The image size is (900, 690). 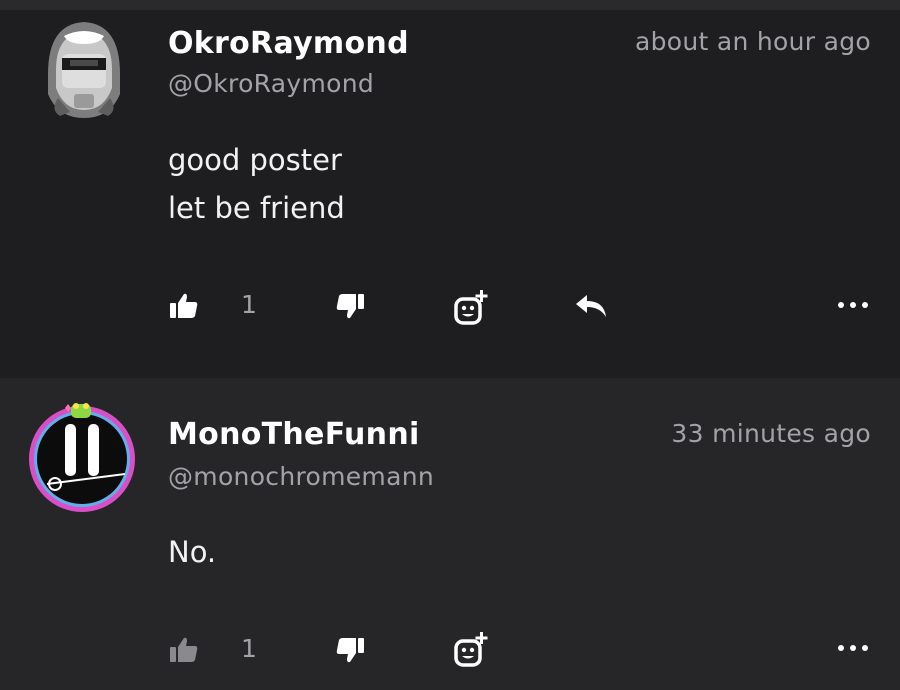 What do you see at coordinates (753, 41) in the screenshot?
I see `timestamp: about an hour ago` at bounding box center [753, 41].